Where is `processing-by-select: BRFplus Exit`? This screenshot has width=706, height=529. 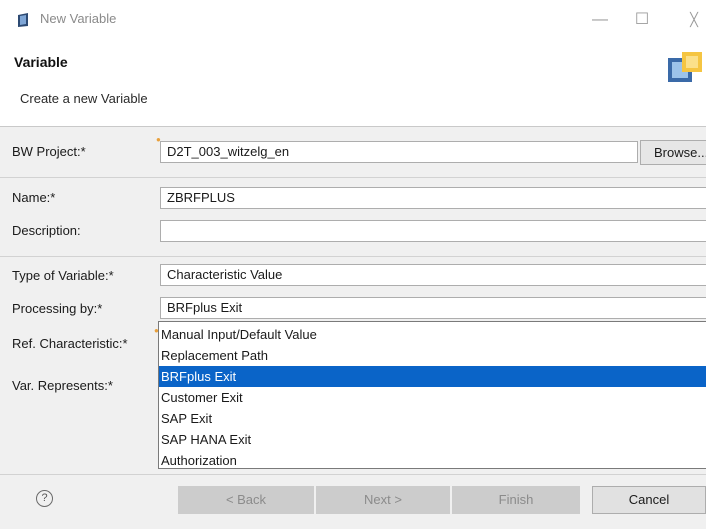
processing-by-select: BRFplus Exit is located at coordinates (433, 308).